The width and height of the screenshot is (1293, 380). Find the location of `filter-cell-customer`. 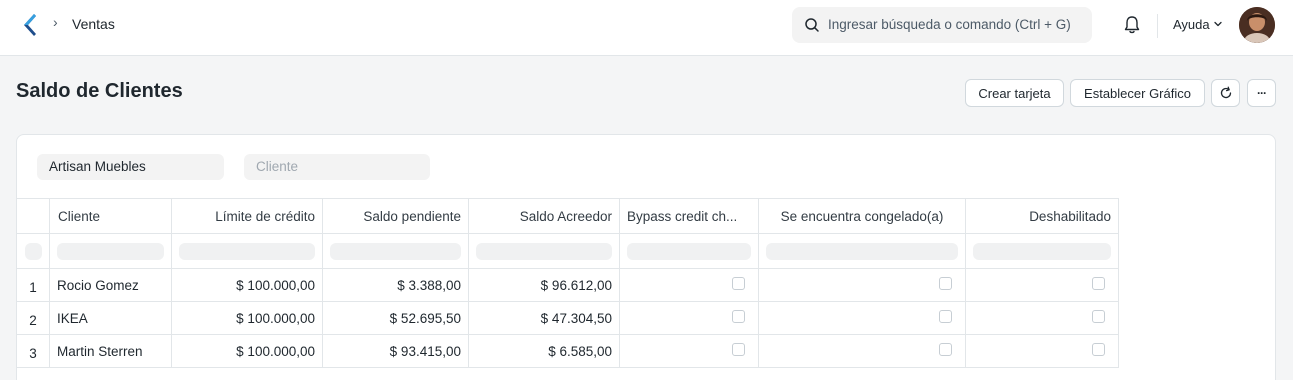

filter-cell-customer is located at coordinates (111, 251).